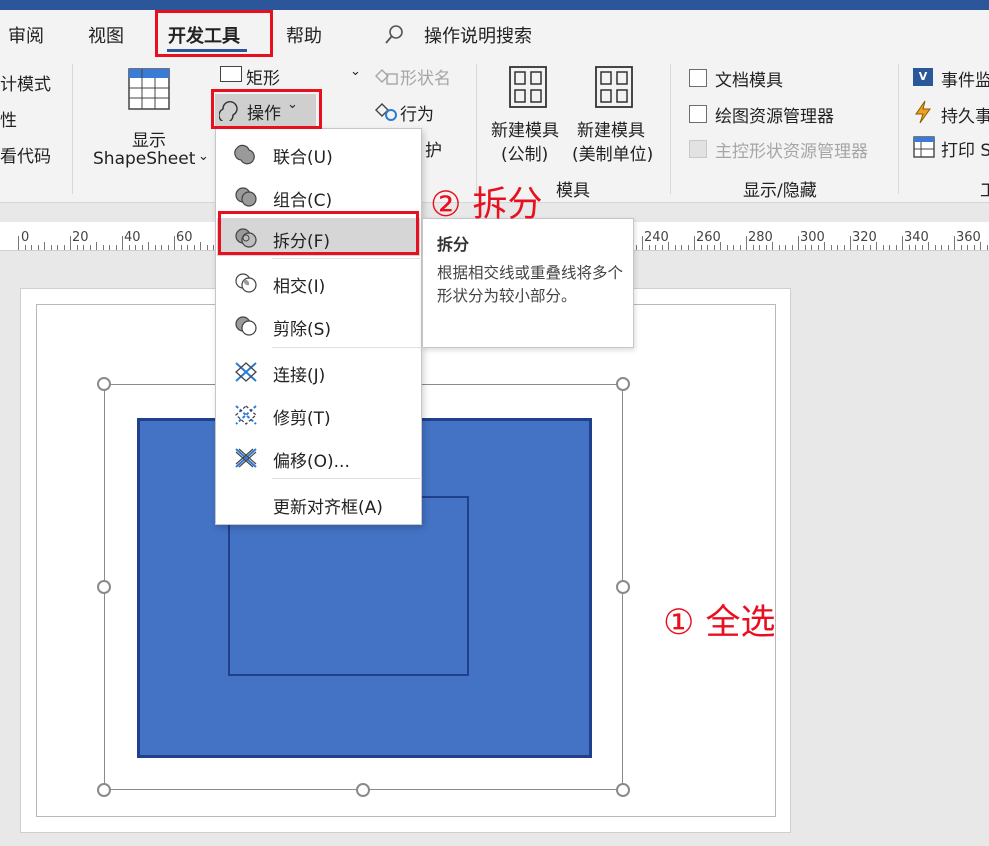 This screenshot has width=989, height=846. I want to click on menu-item-label: 修剪(T), so click(302, 419).